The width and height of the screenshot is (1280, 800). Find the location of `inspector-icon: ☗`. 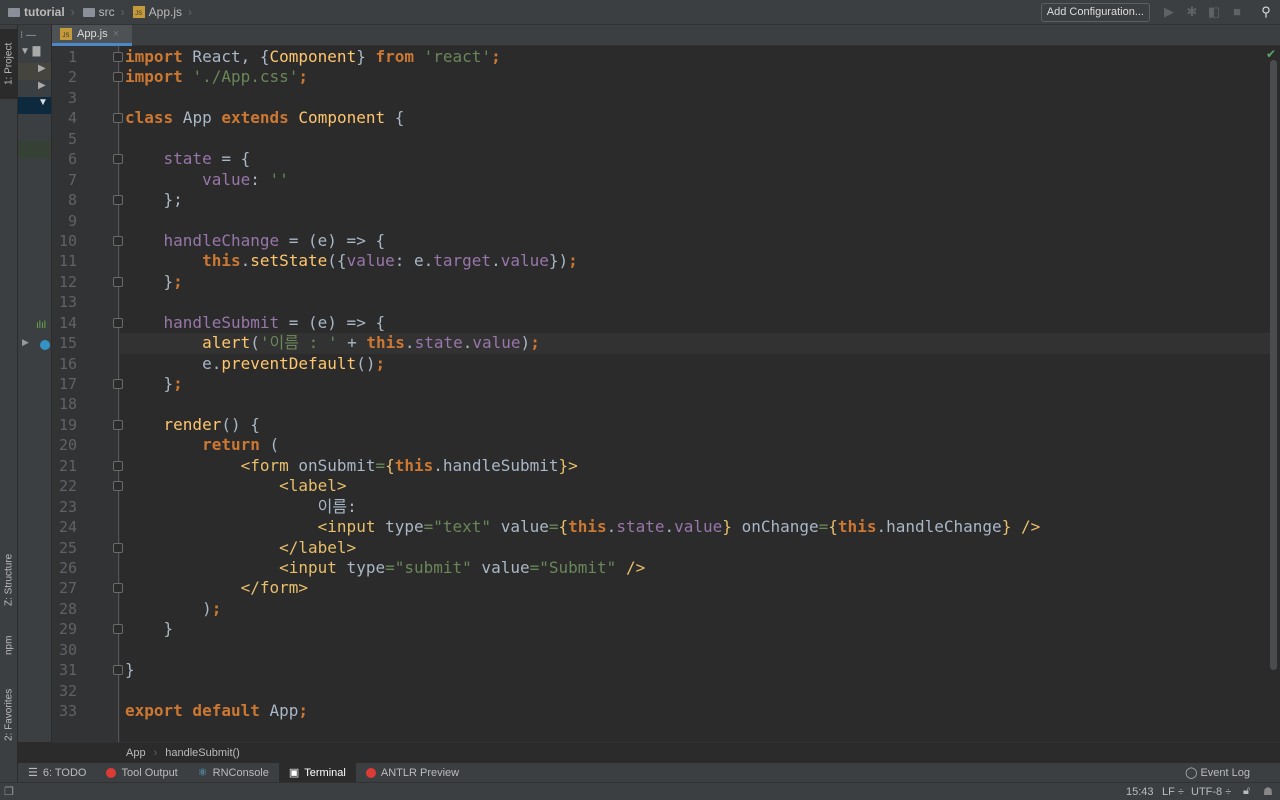

inspector-icon: ☗ is located at coordinates (1268, 791).